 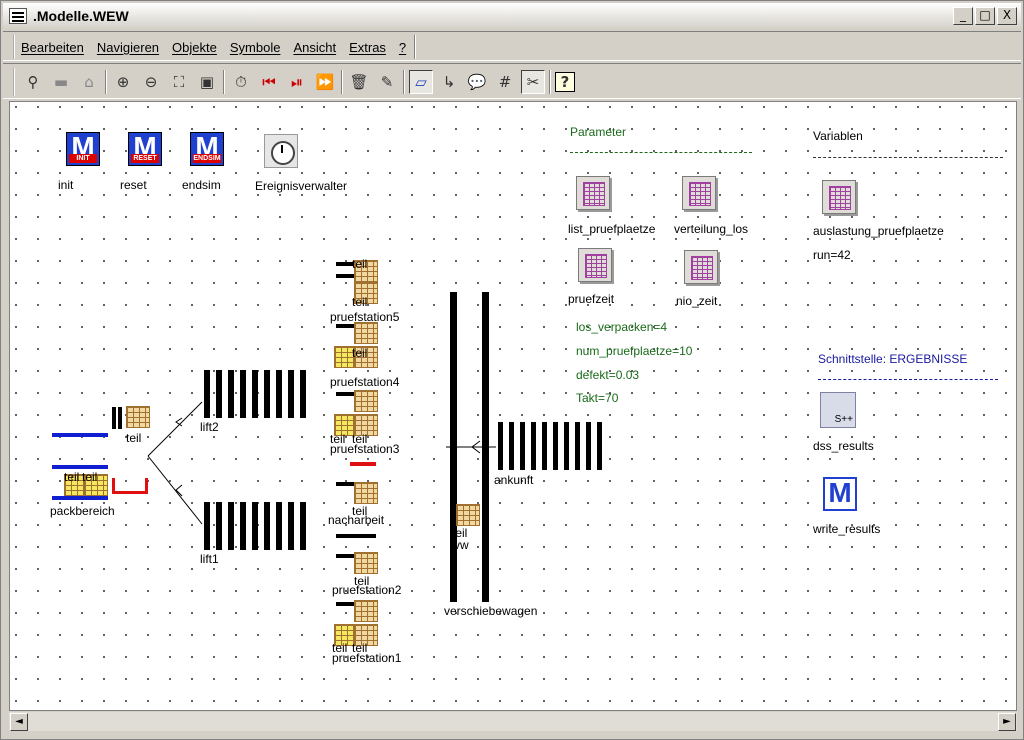 I want to click on zoom-out-icon: ⊖, so click(x=151, y=82).